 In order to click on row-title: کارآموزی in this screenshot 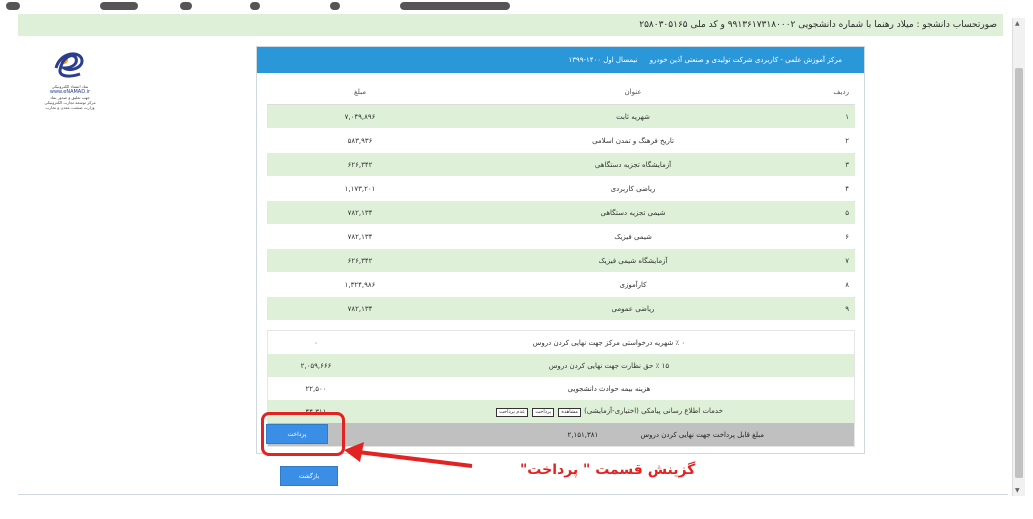, I will do `click(633, 284)`.